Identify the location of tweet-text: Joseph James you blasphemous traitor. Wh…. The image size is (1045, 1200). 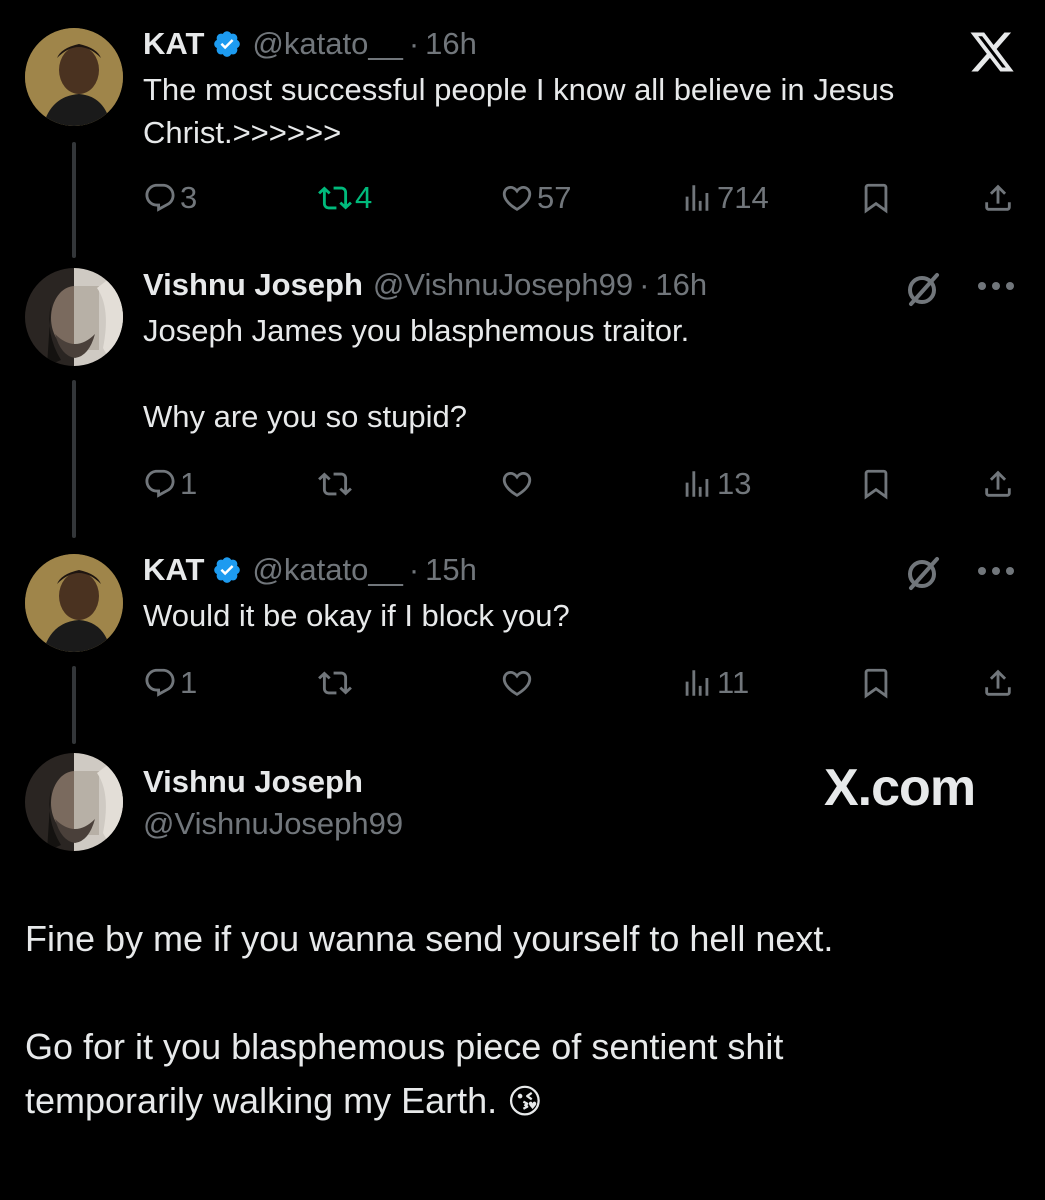
(416, 373).